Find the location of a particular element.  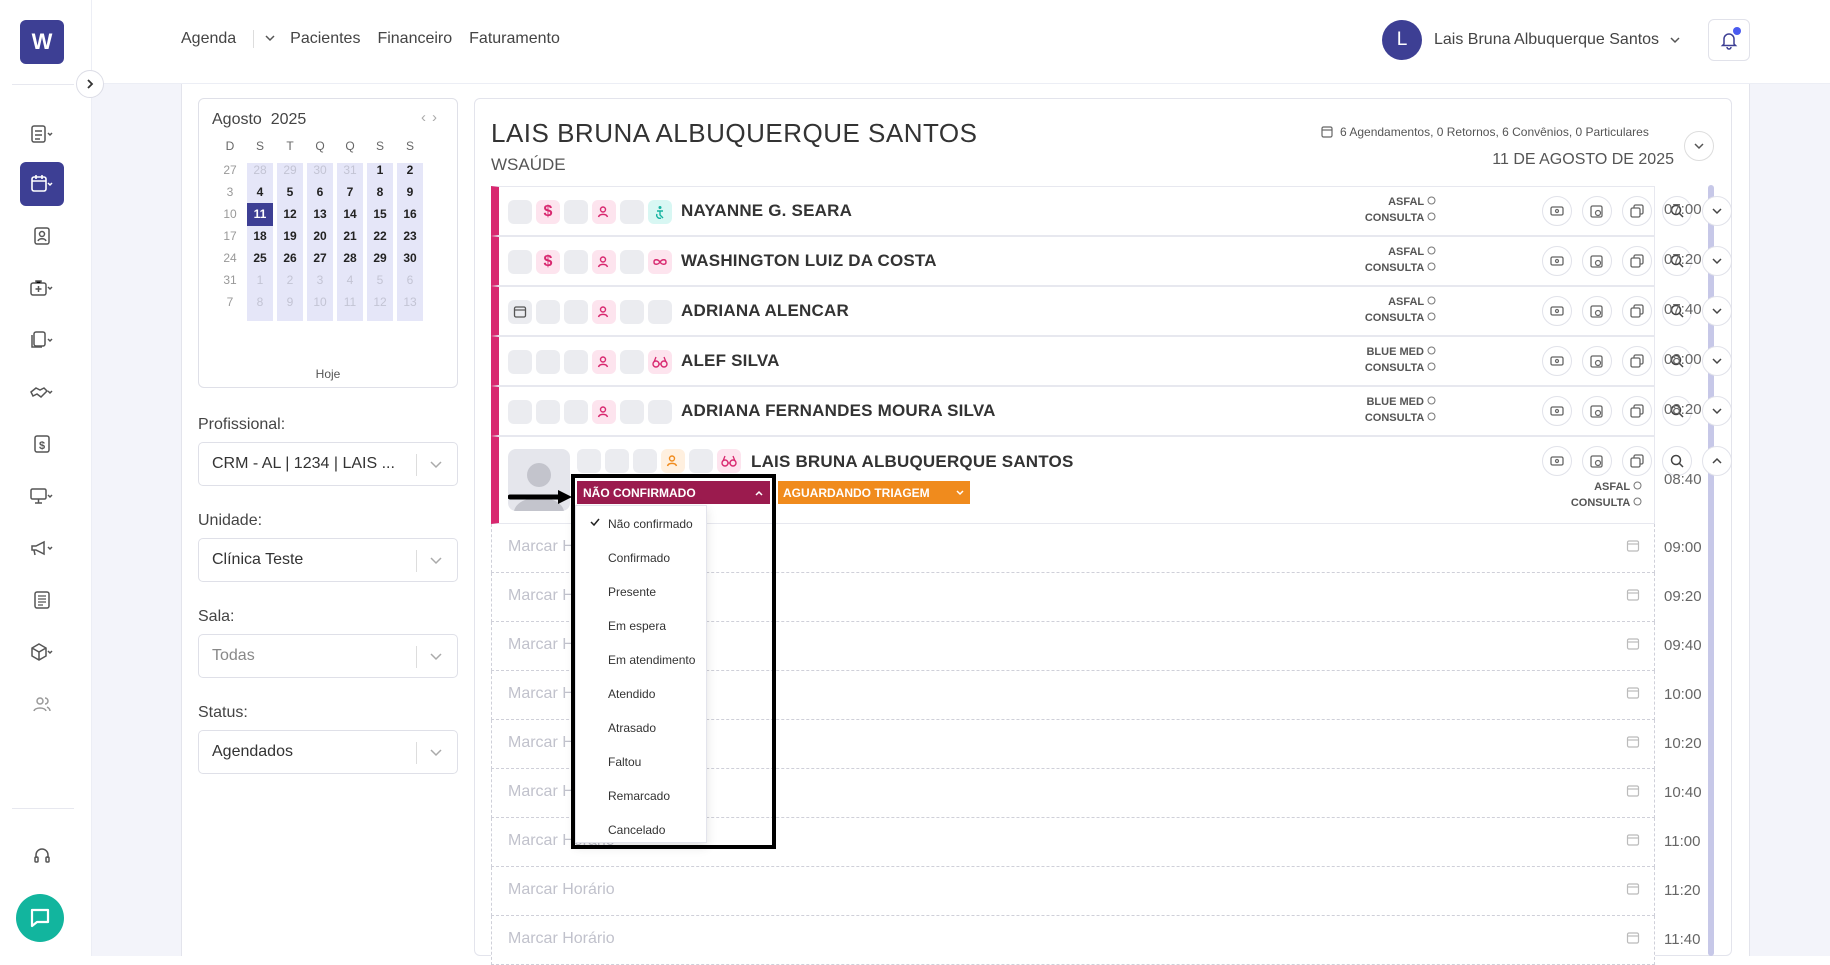

glasses-icon is located at coordinates (729, 461).